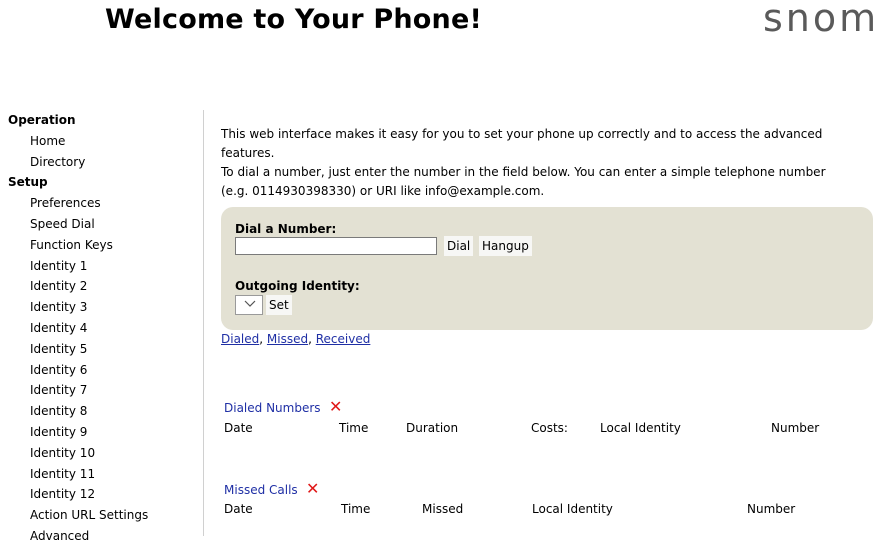 This screenshot has height=547, width=877. What do you see at coordinates (103, 245) in the screenshot?
I see `sidebar-item-function-keys: Function Keys` at bounding box center [103, 245].